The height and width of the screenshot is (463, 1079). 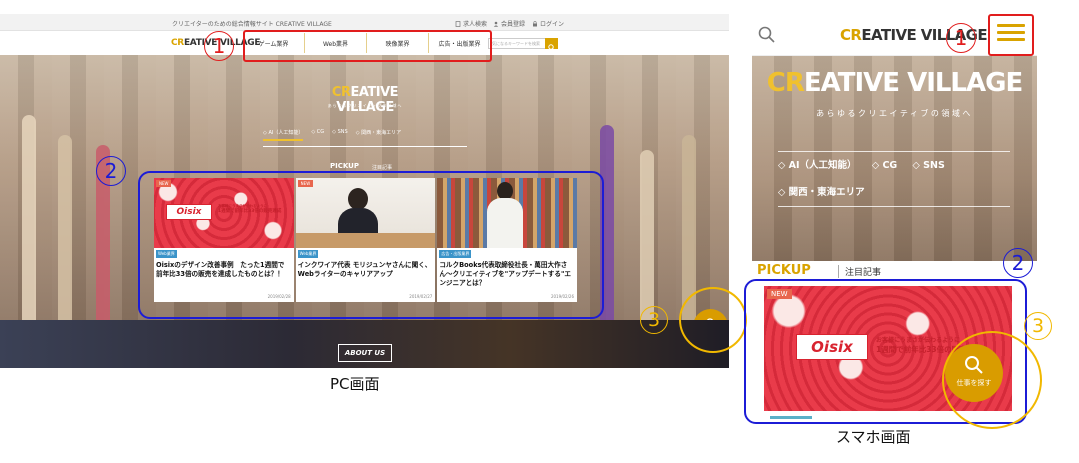 What do you see at coordinates (496, 24) in the screenshot?
I see `user-icon` at bounding box center [496, 24].